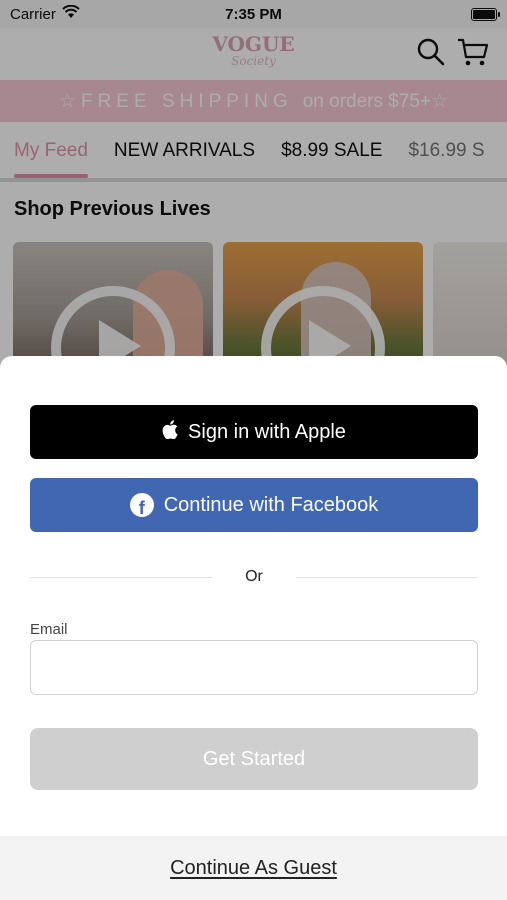  What do you see at coordinates (267, 431) in the screenshot?
I see `apple-button-label: Sign in with Apple` at bounding box center [267, 431].